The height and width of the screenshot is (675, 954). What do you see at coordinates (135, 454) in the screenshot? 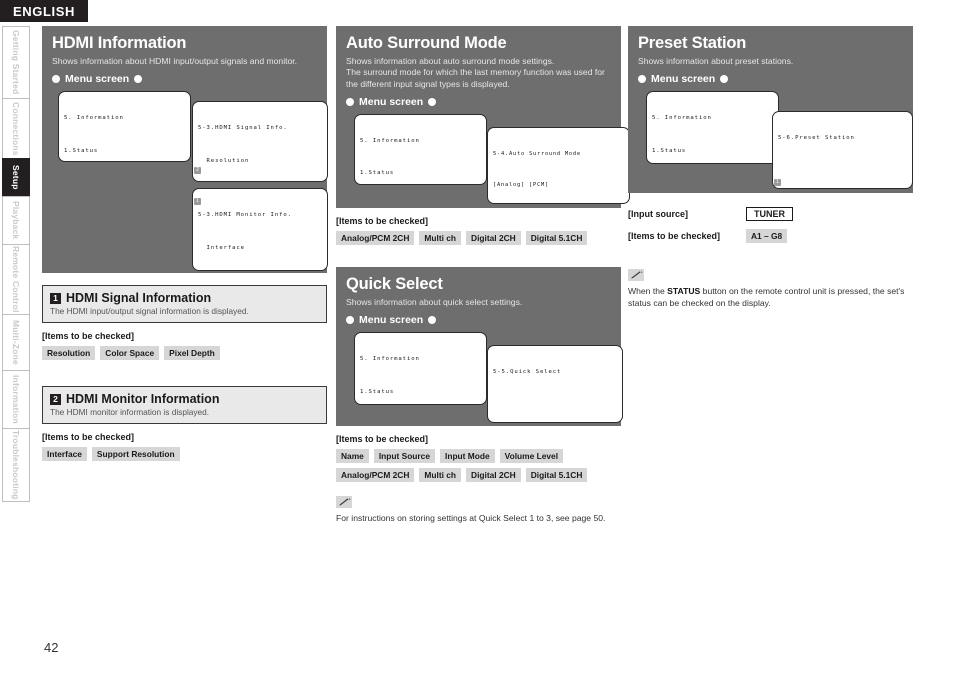
I see `chip-support-resolution: Support Resolution` at bounding box center [135, 454].